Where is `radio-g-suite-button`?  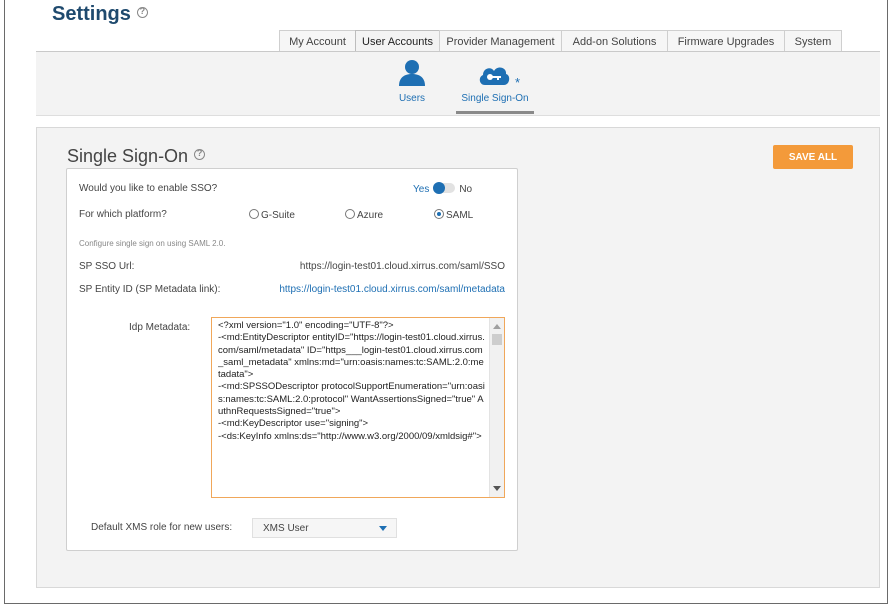 radio-g-suite-button is located at coordinates (254, 214).